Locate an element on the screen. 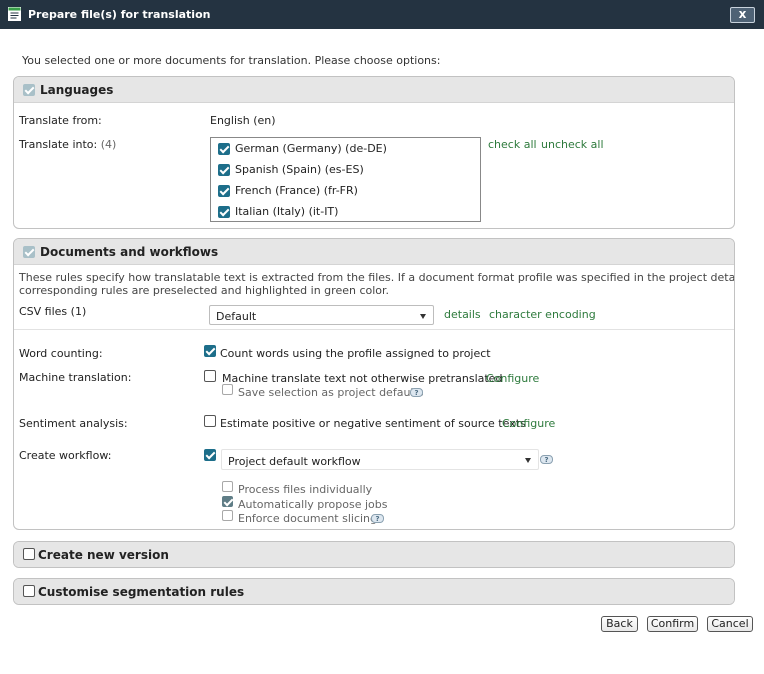 Image resolution: width=764 pixels, height=674 pixels. csv-divider is located at coordinates (374, 329).